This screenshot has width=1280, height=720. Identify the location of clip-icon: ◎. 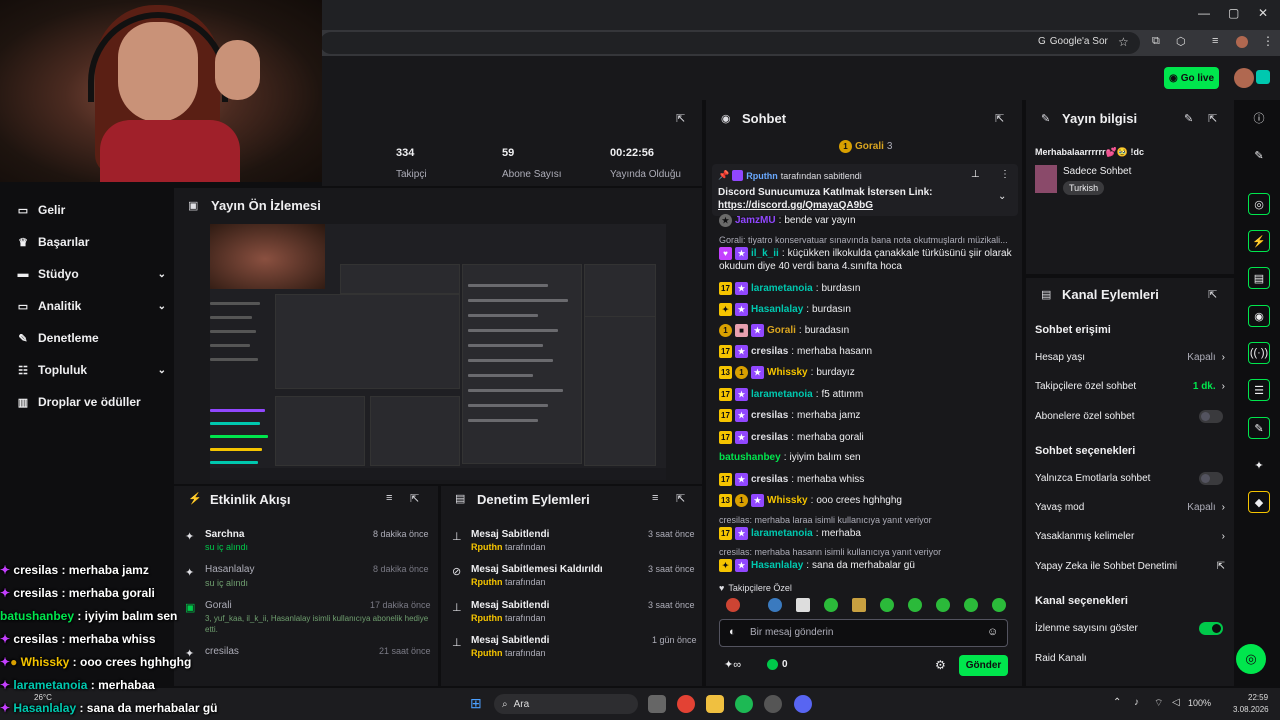
(1259, 204).